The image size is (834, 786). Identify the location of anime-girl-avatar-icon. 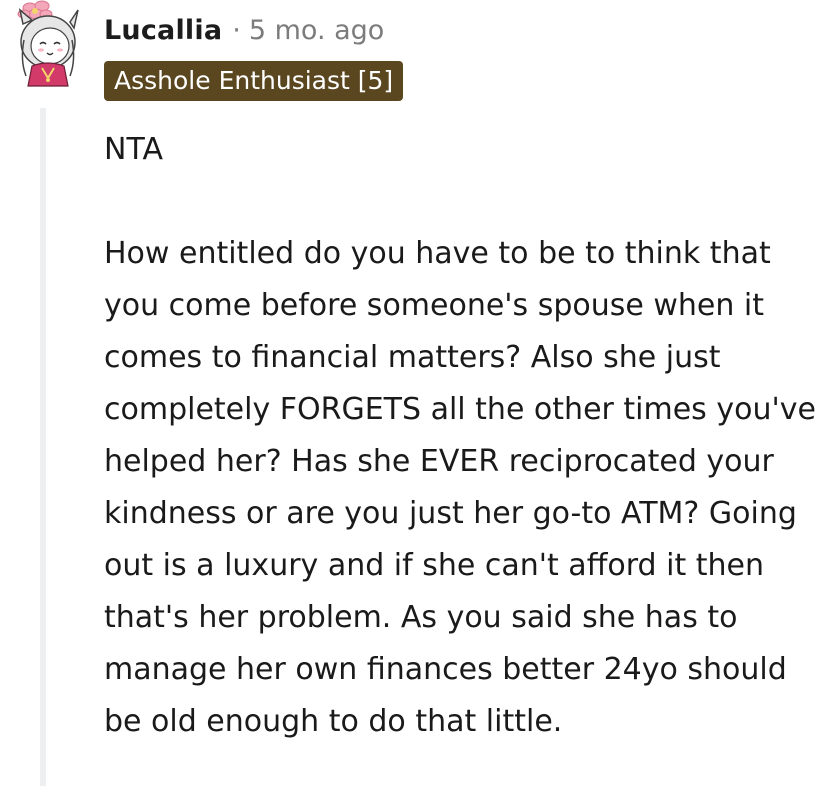
(48, 43).